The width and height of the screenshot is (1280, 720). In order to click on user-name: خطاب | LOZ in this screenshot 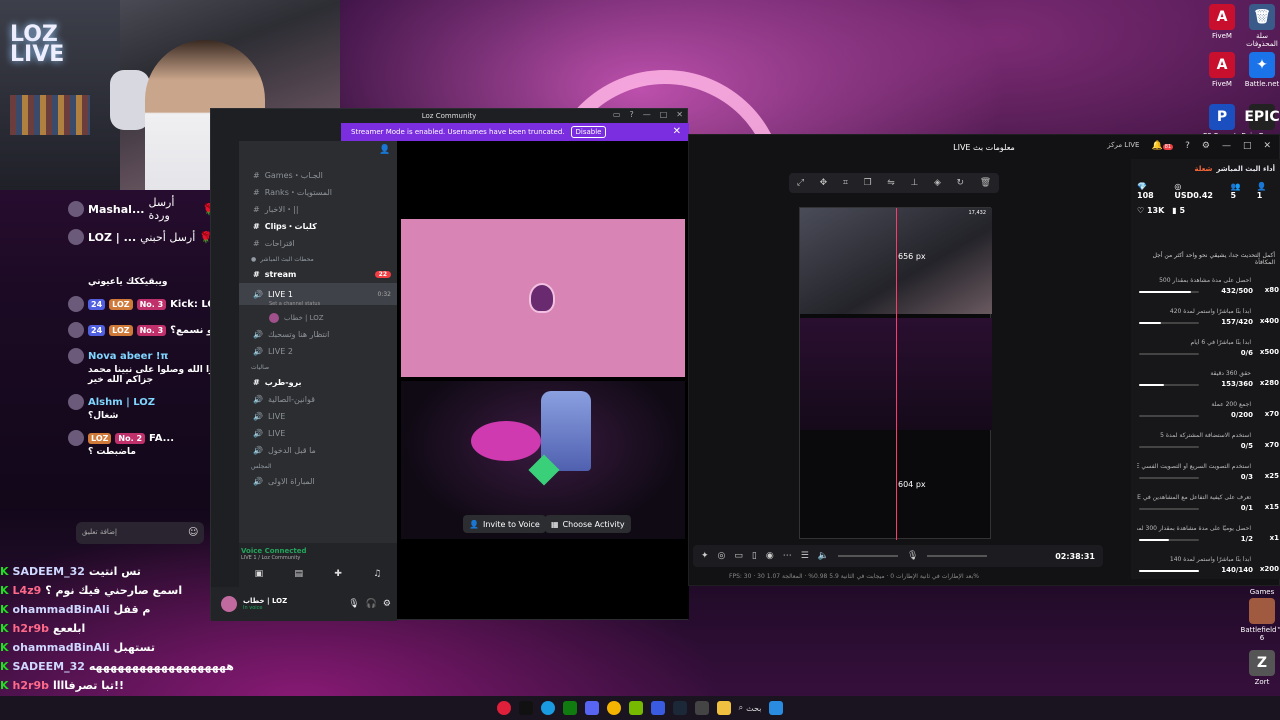, I will do `click(265, 601)`.